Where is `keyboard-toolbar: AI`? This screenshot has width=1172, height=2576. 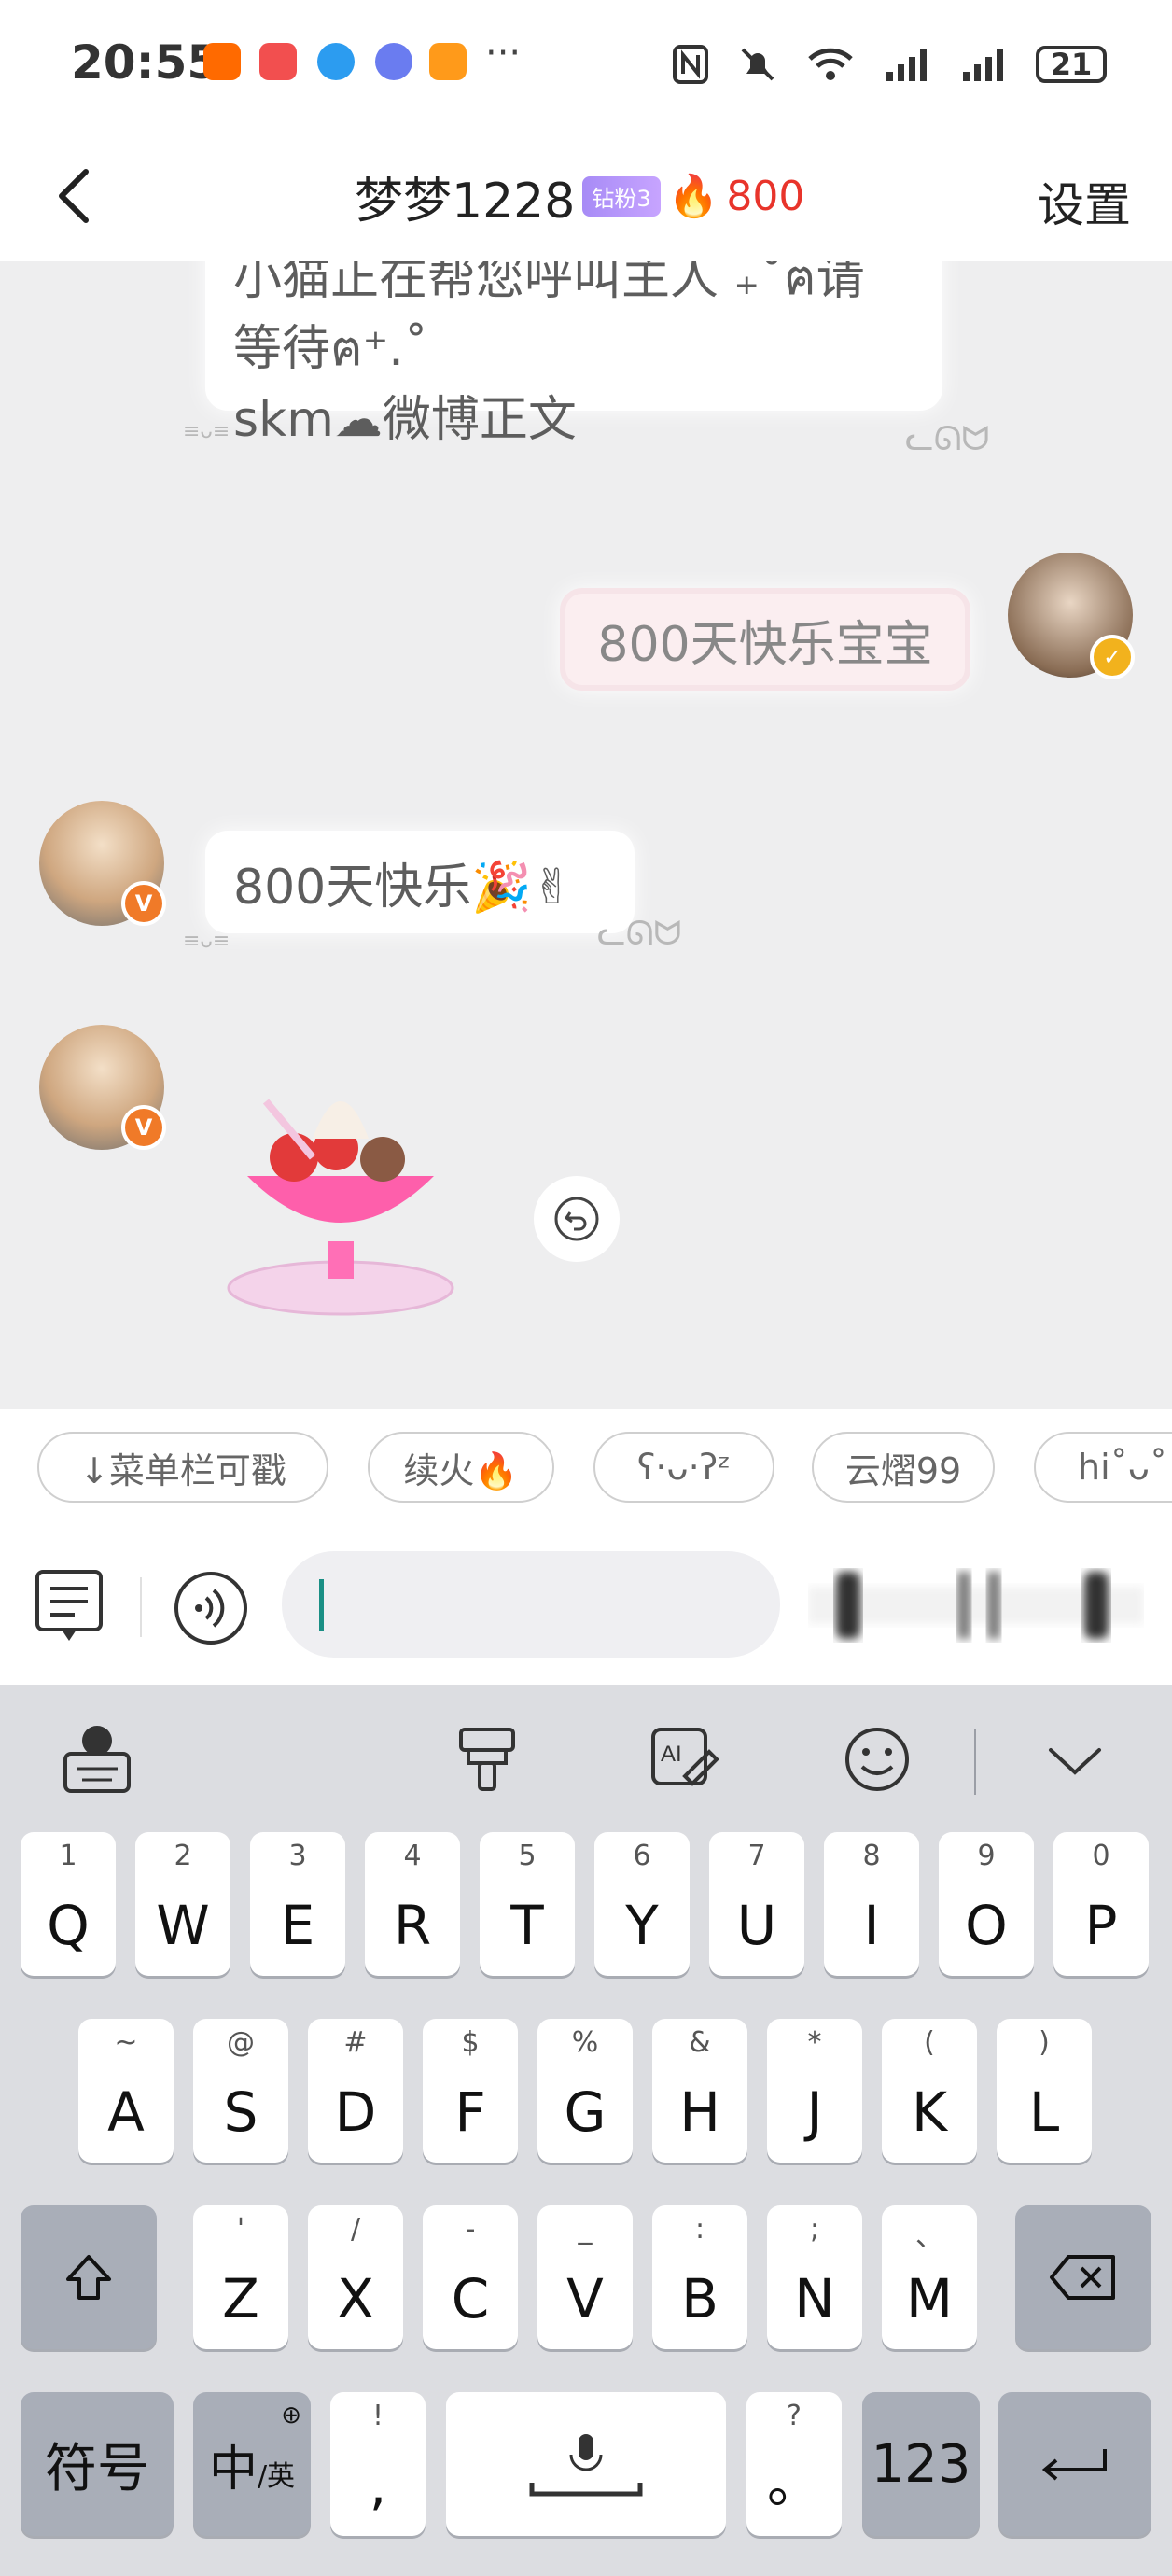
keyboard-toolbar: AI is located at coordinates (586, 1759).